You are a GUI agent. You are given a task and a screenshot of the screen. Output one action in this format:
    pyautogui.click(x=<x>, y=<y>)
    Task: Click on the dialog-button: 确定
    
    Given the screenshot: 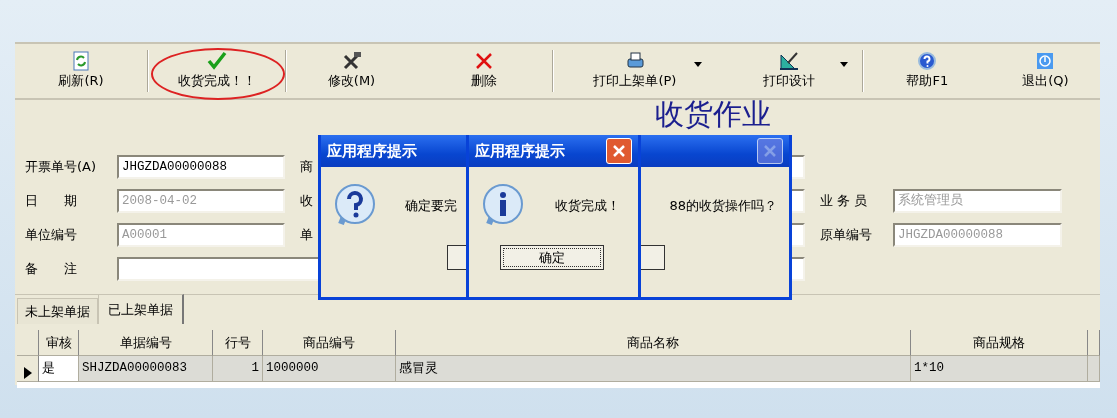 What is the action you would take?
    pyautogui.click(x=552, y=257)
    